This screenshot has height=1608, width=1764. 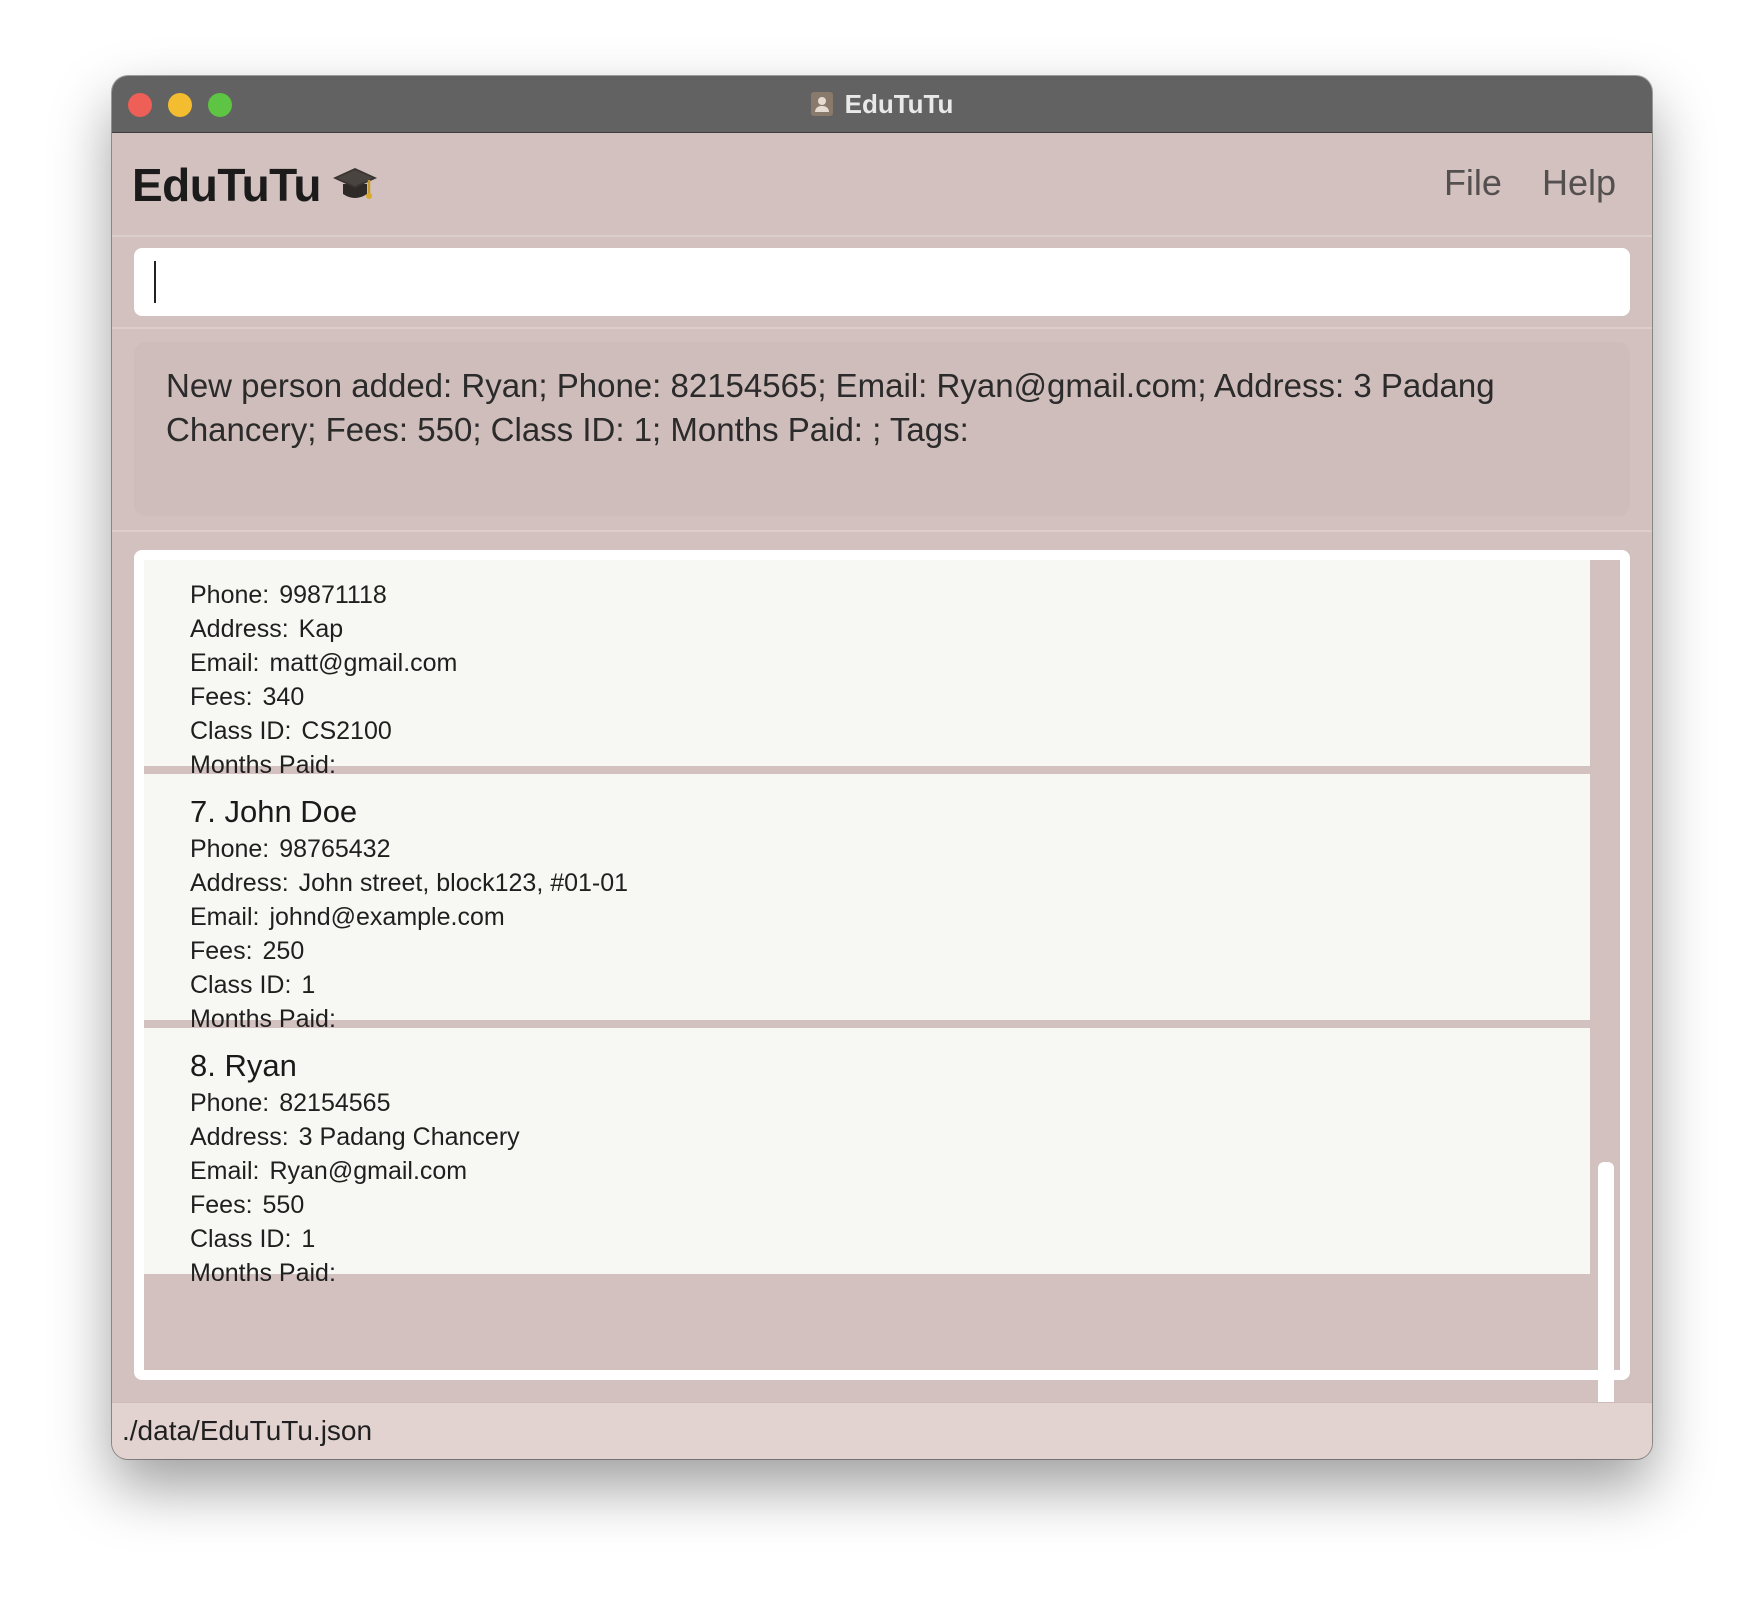 I want to click on person-name: 8. Ryan, so click(x=243, y=1065).